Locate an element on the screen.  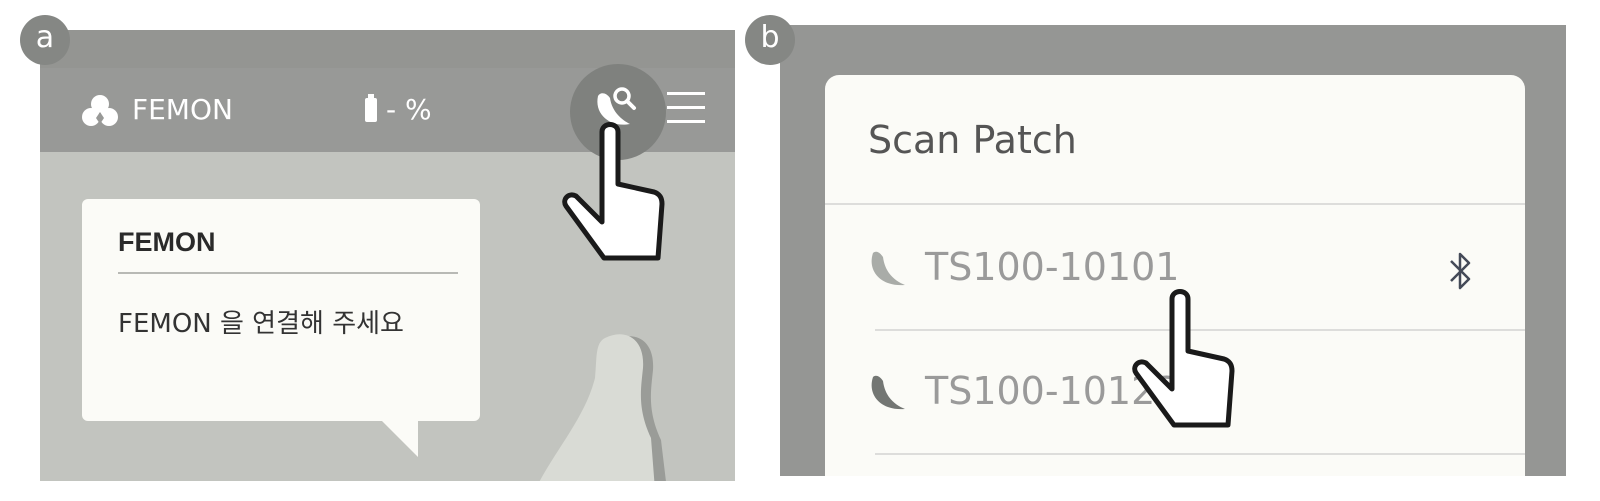
battery-icon is located at coordinates (371, 108).